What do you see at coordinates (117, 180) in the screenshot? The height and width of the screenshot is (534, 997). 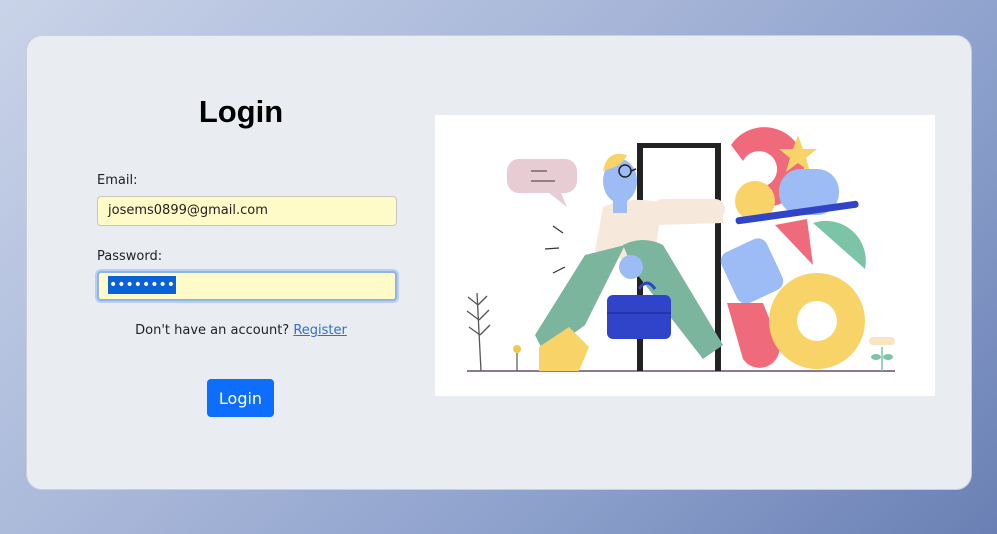 I see `email-label: Email:` at bounding box center [117, 180].